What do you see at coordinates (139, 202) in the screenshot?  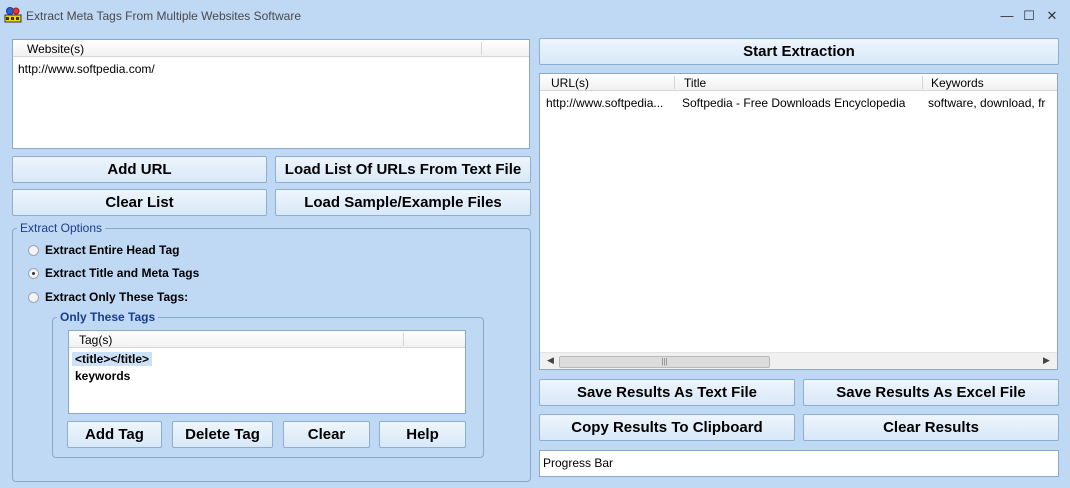 I see `clear-list-button: Clear List` at bounding box center [139, 202].